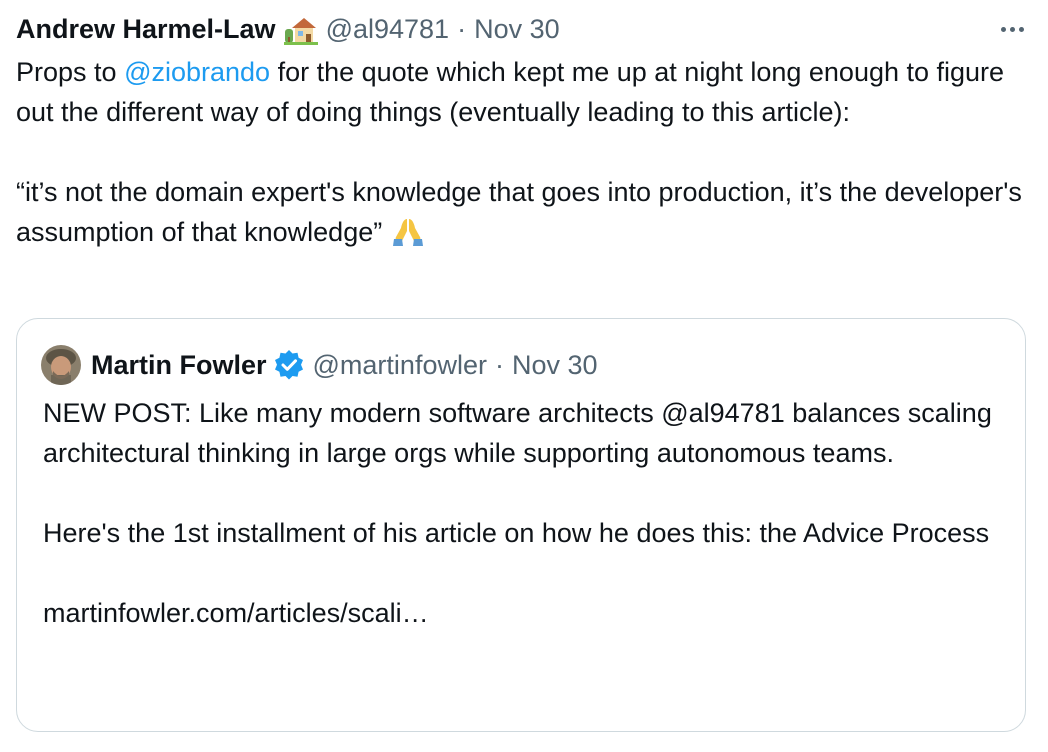 The width and height of the screenshot is (1048, 752). I want to click on author-name: Andrew Harmel-Law, so click(146, 29).